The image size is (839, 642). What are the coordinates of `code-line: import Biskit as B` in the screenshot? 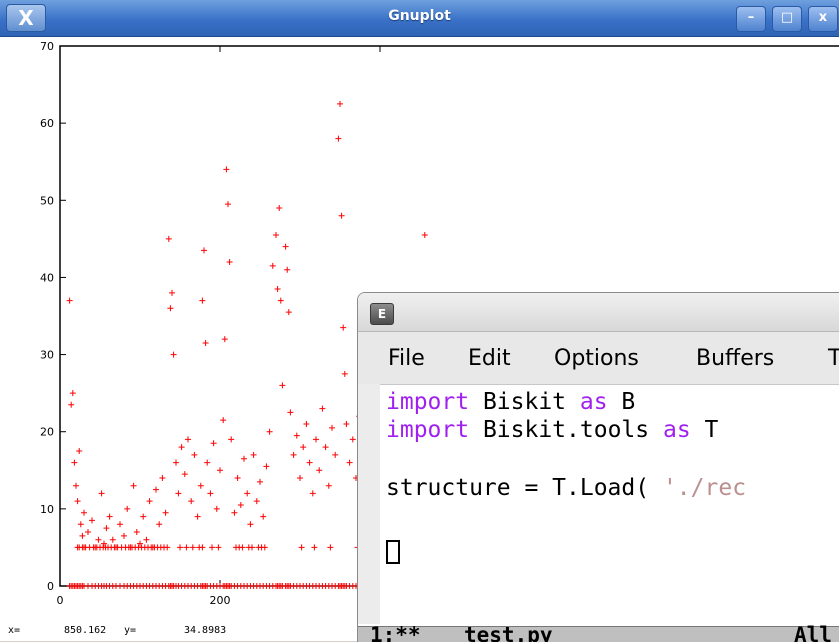 It's located at (510, 402).